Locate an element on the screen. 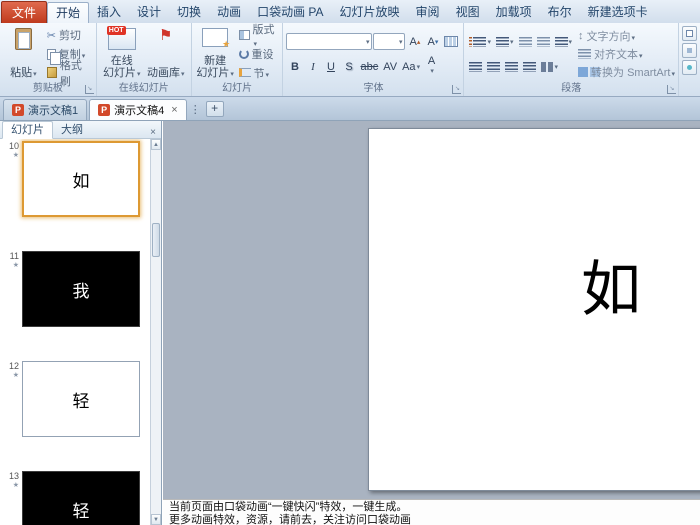  slide-number: 12 is located at coordinates (13, 366).